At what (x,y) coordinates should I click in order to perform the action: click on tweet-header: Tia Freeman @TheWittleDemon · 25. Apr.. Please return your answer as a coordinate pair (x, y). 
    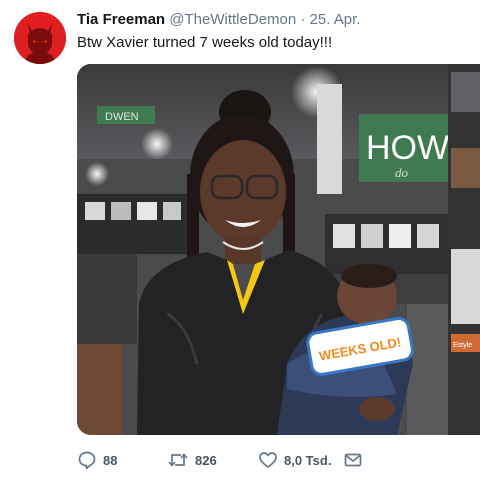
    Looking at the image, I should click on (218, 20).